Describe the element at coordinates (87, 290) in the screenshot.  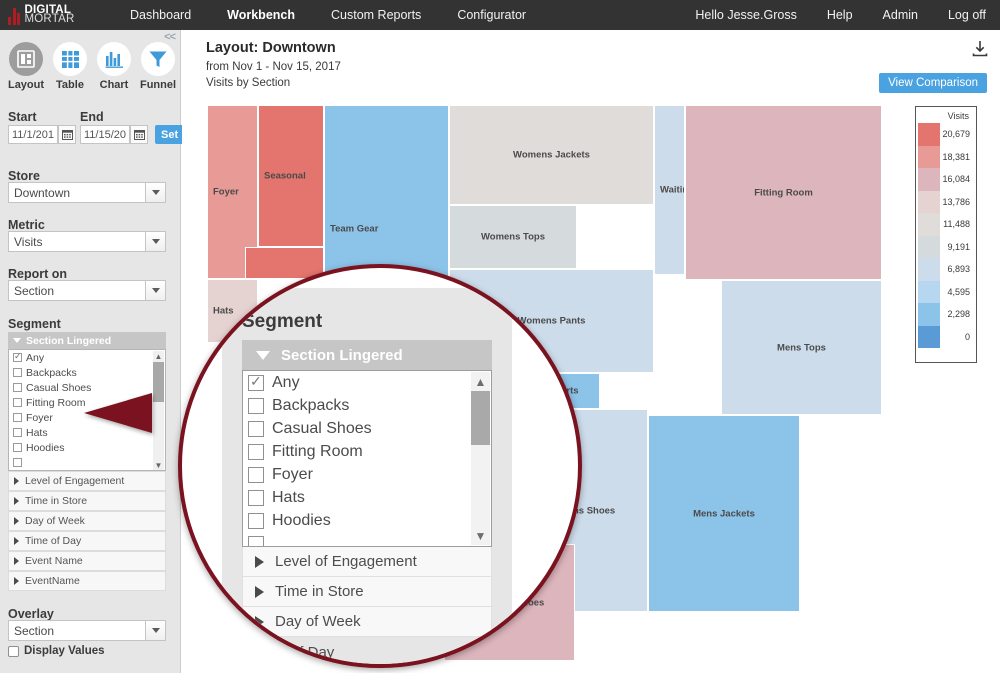
I see `report-on-select: Section` at that location.